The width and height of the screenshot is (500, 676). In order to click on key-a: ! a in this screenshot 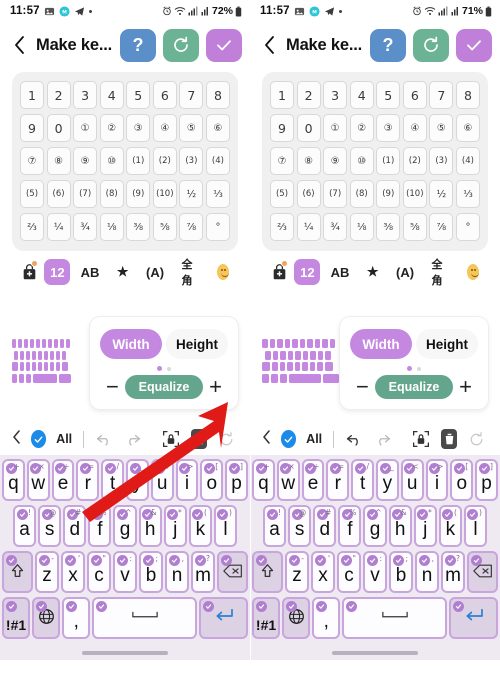, I will do `click(275, 526)`.